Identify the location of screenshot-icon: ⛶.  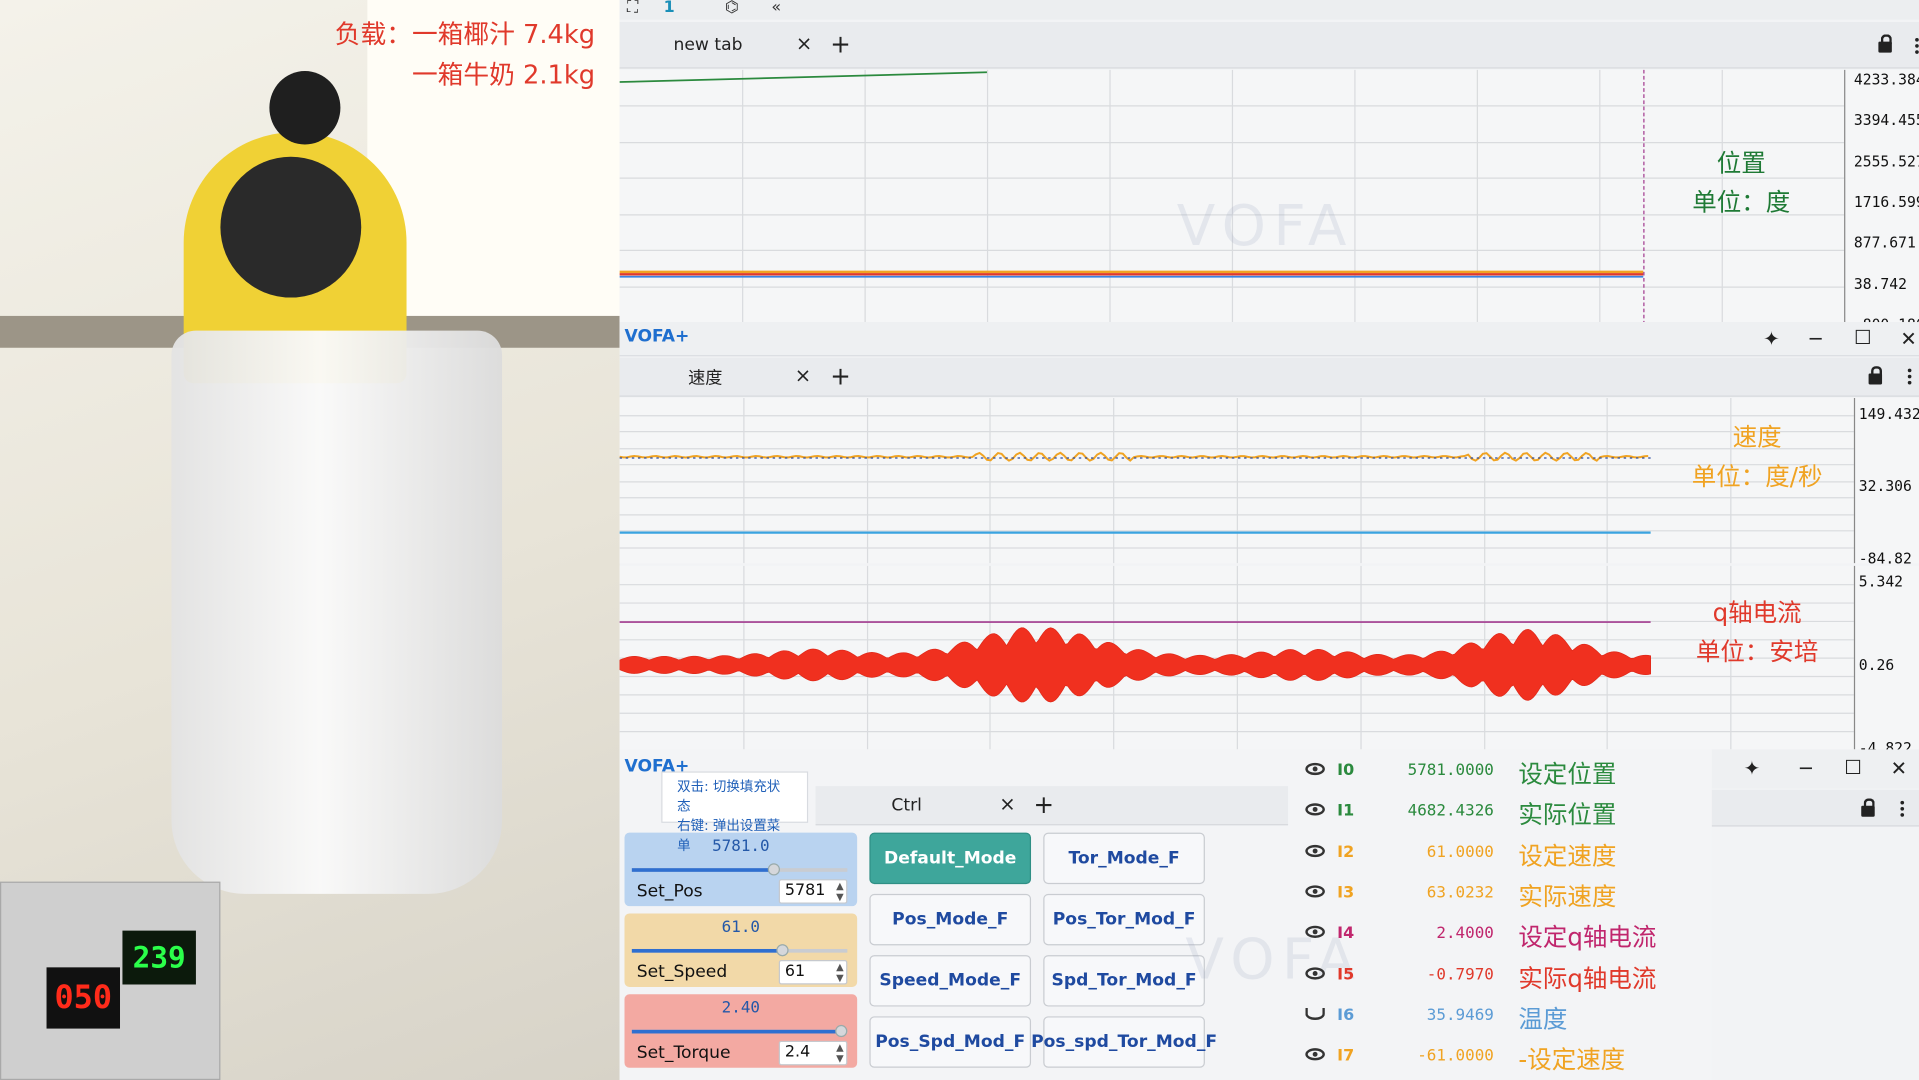
(632, 8).